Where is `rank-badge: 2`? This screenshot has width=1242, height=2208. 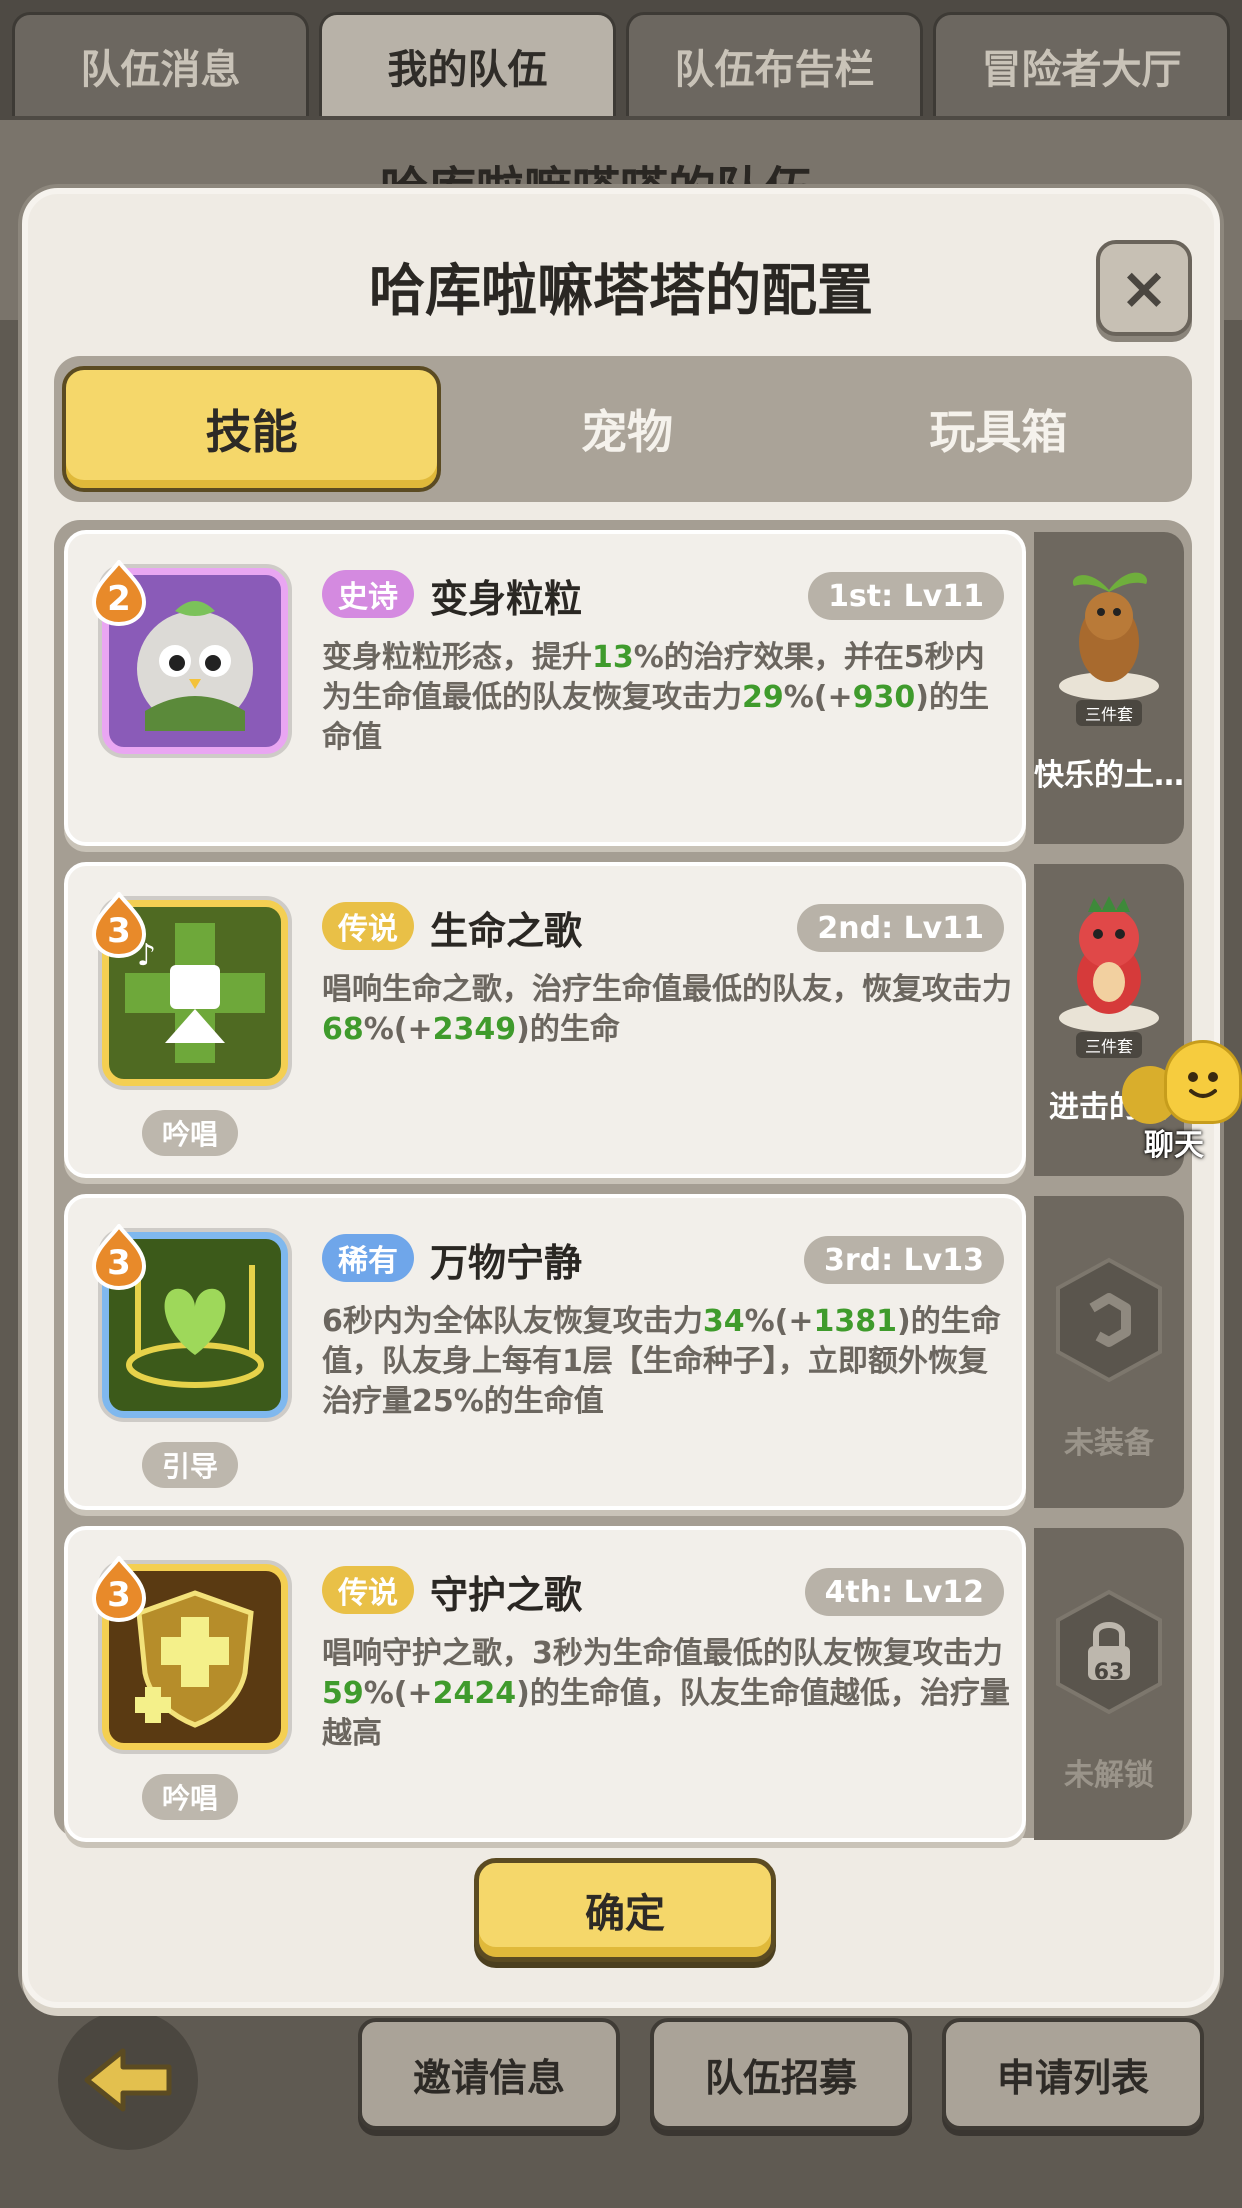 rank-badge: 2 is located at coordinates (119, 593).